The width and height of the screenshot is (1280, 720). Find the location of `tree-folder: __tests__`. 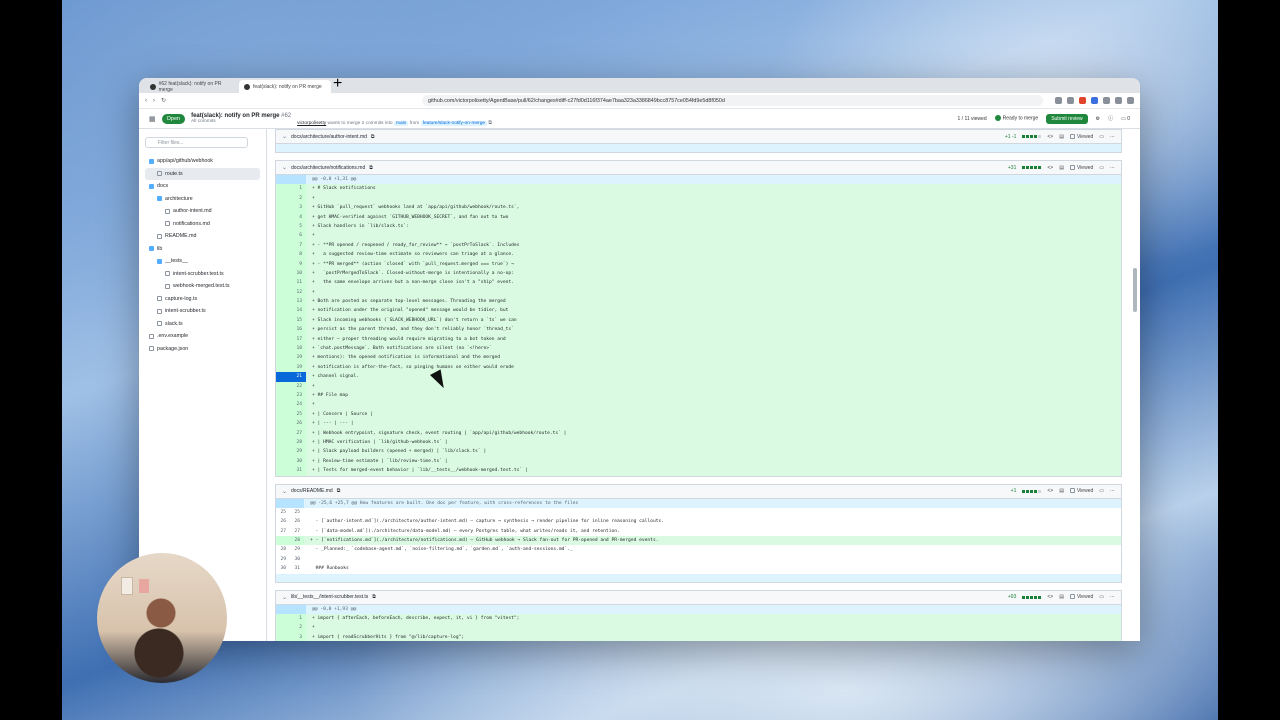

tree-folder: __tests__ is located at coordinates (202, 261).